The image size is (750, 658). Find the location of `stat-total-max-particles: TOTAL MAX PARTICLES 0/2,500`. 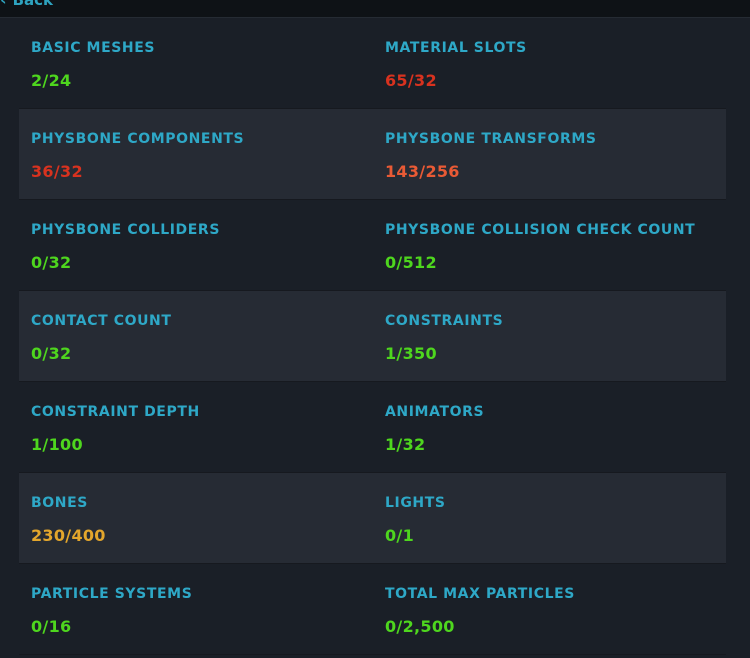

stat-total-max-particles: TOTAL MAX PARTICLES 0/2,500 is located at coordinates (480, 611).